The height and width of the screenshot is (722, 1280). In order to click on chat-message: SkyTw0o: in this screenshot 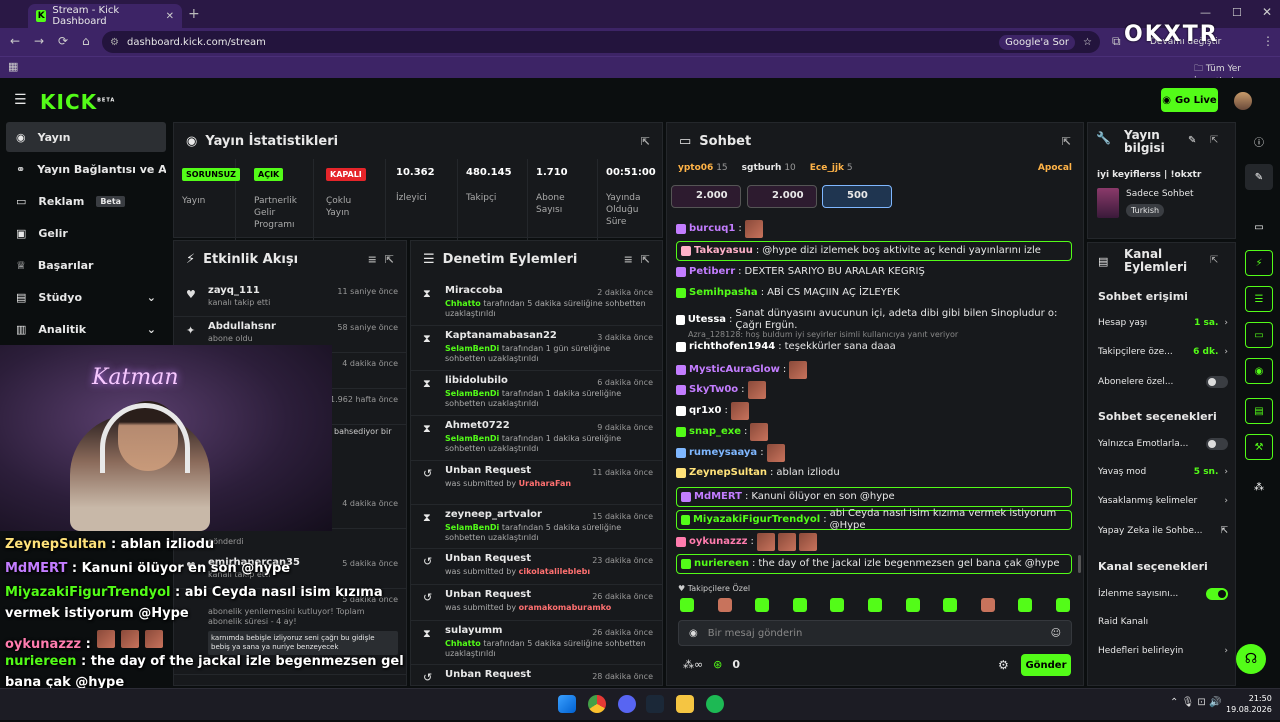, I will do `click(874, 390)`.